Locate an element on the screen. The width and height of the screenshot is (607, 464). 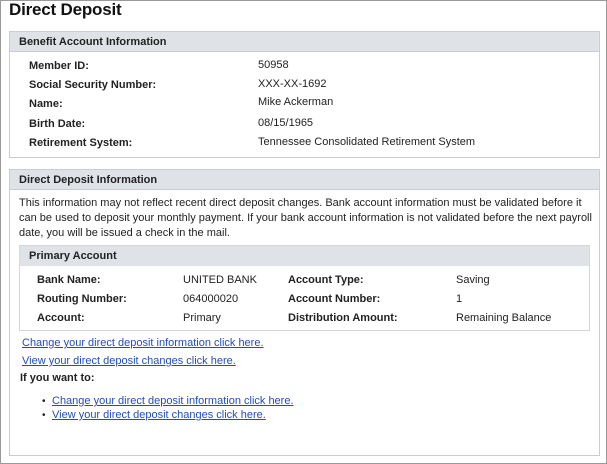
account-number-label: Account Number: is located at coordinates (334, 299).